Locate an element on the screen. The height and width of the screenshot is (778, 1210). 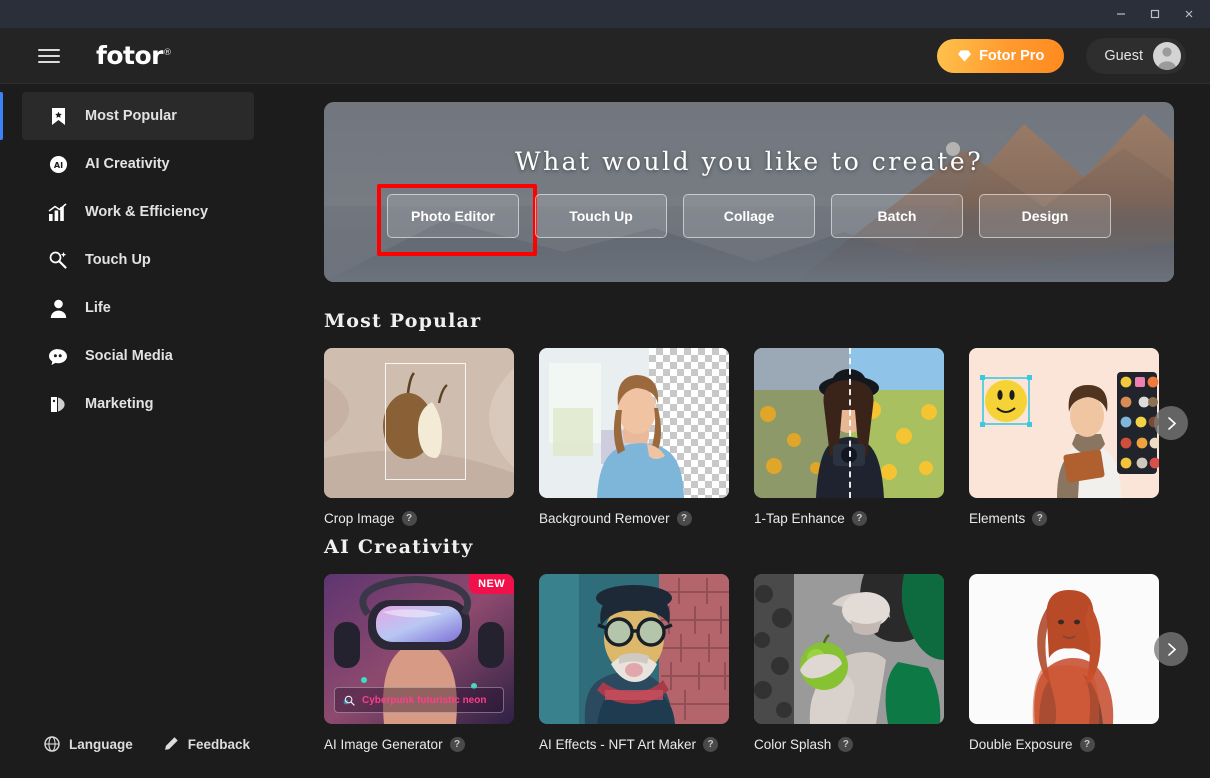
feedback-button: Feedback is located at coordinates (206, 744).